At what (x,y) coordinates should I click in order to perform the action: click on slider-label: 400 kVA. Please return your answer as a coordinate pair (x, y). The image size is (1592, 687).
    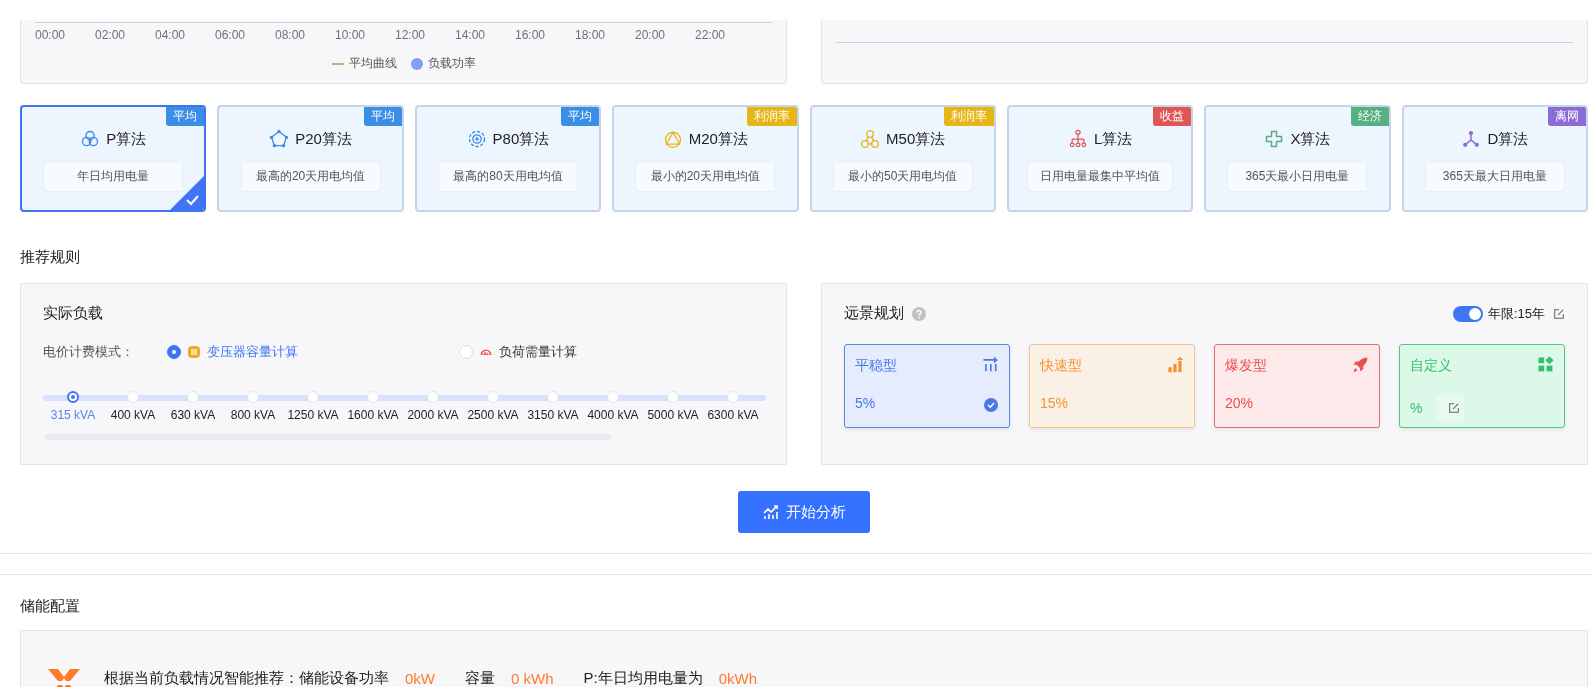
    Looking at the image, I should click on (133, 415).